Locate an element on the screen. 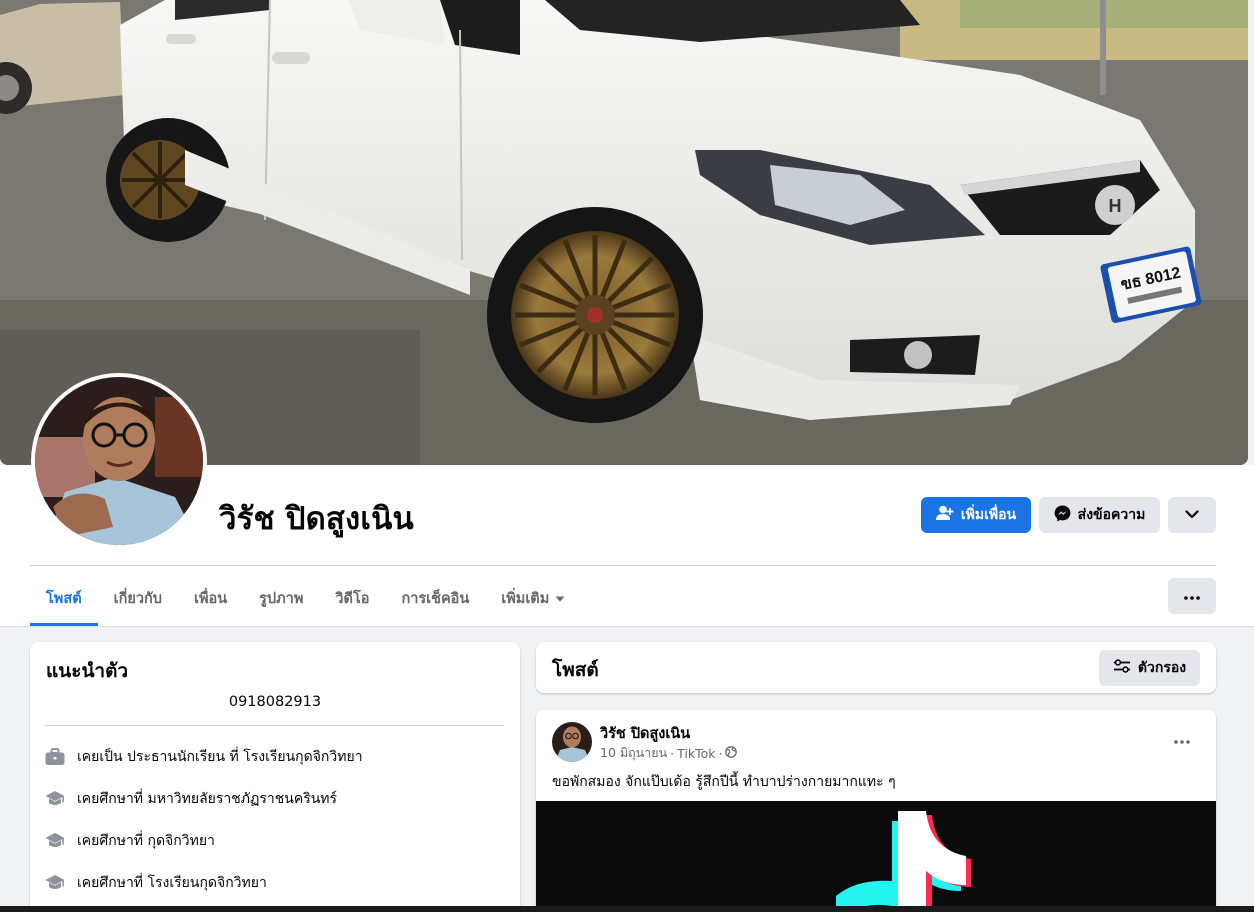 Image resolution: width=1254 pixels, height=912 pixels. tab-checkins: การเช็คอิน is located at coordinates (435, 598).